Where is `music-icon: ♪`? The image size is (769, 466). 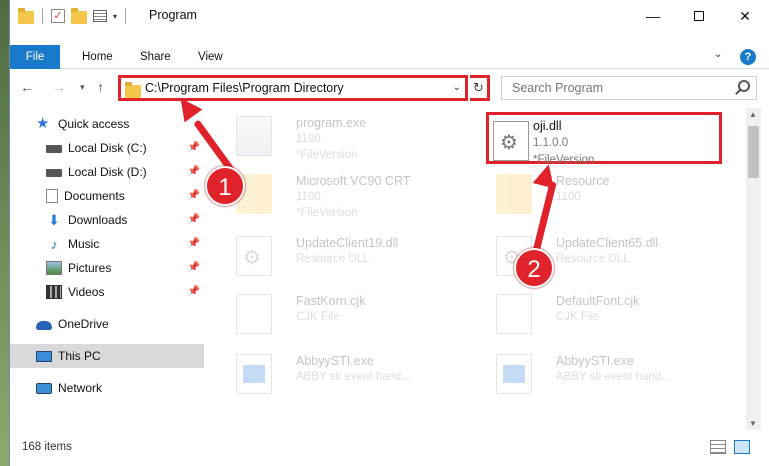 music-icon: ♪ is located at coordinates (54, 244).